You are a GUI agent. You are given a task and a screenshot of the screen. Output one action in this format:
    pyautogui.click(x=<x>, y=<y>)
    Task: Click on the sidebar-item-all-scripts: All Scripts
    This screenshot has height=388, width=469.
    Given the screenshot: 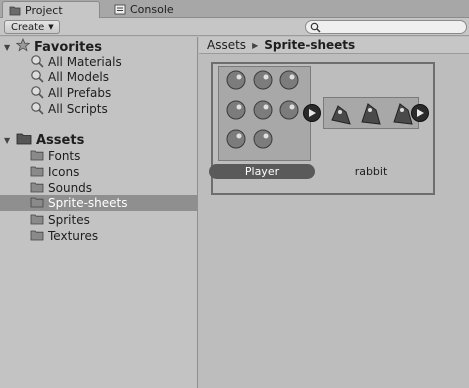 What is the action you would take?
    pyautogui.click(x=69, y=109)
    